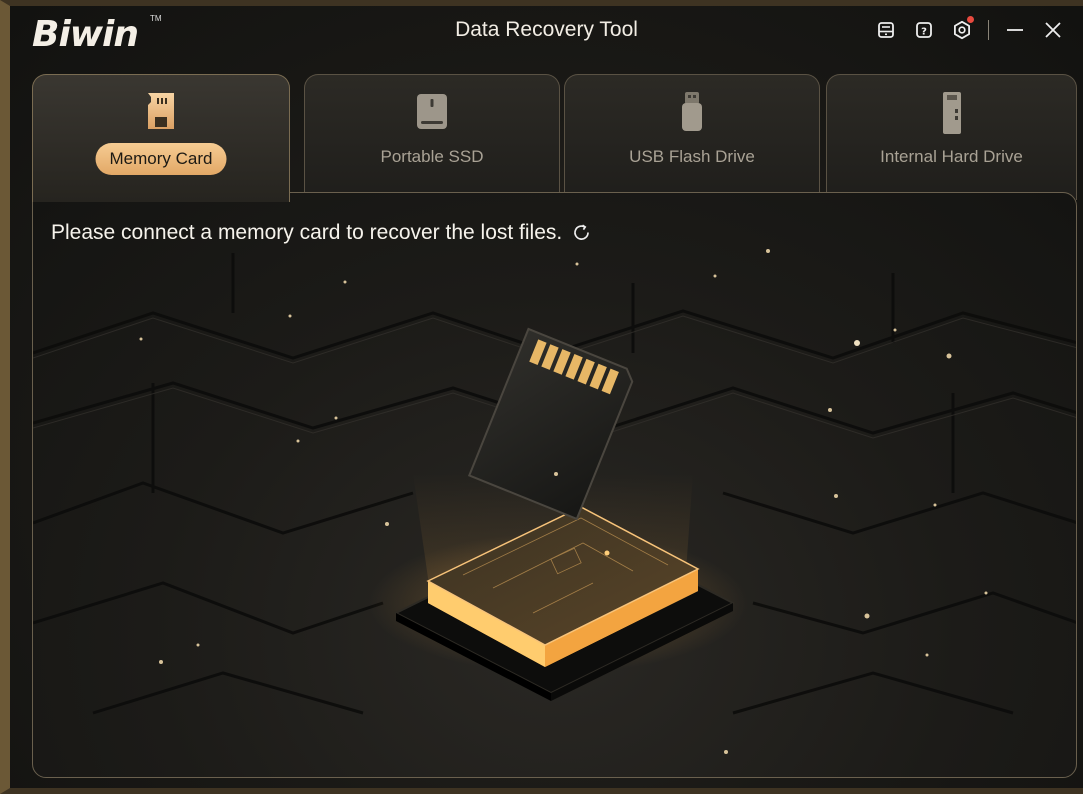 The height and width of the screenshot is (794, 1083). Describe the element at coordinates (582, 233) in the screenshot. I see `refresh-icon` at that location.